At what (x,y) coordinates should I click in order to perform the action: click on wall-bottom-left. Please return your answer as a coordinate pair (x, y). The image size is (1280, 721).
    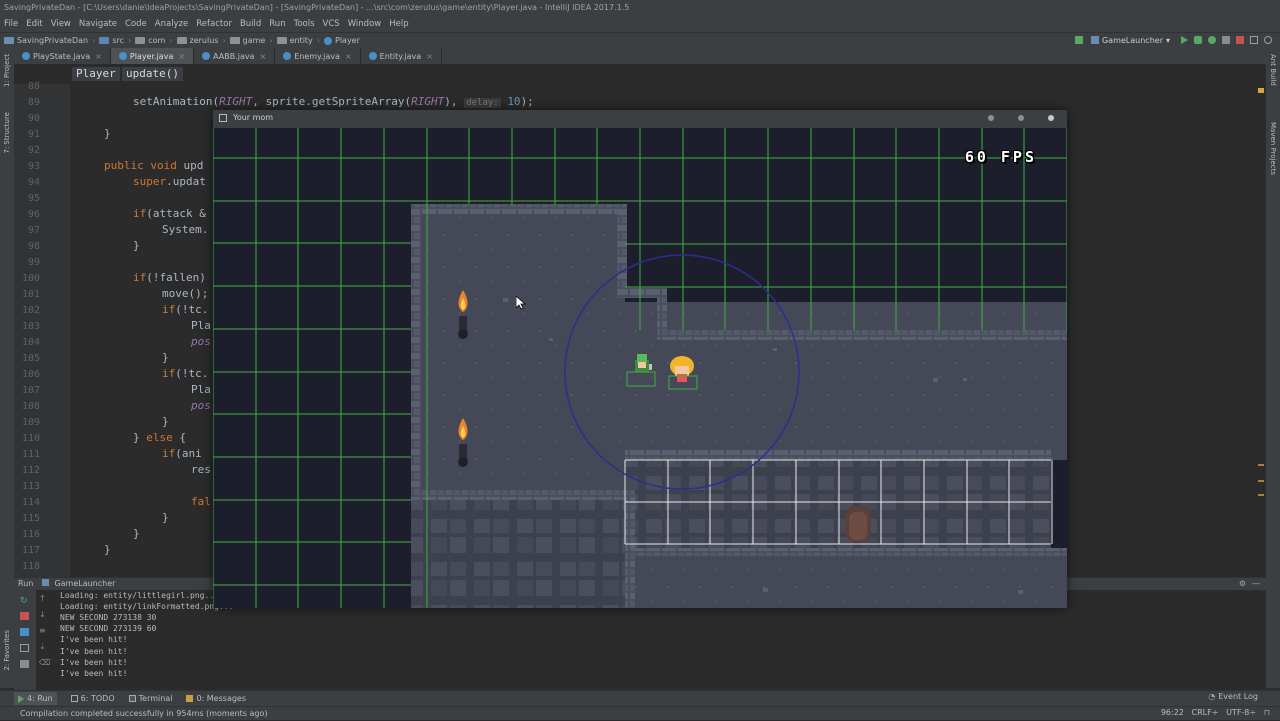
    Looking at the image, I should click on (518, 549).